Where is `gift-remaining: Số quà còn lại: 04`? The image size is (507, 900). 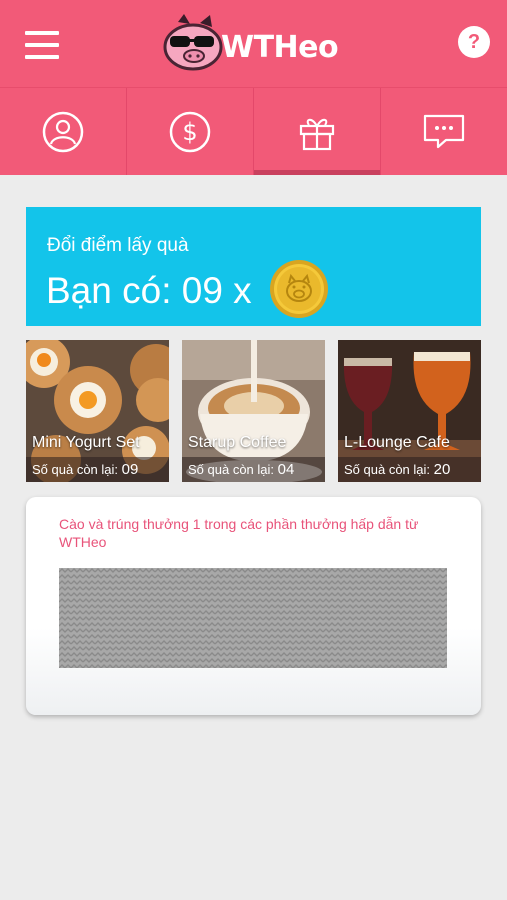 gift-remaining: Số quà còn lại: 04 is located at coordinates (253, 469).